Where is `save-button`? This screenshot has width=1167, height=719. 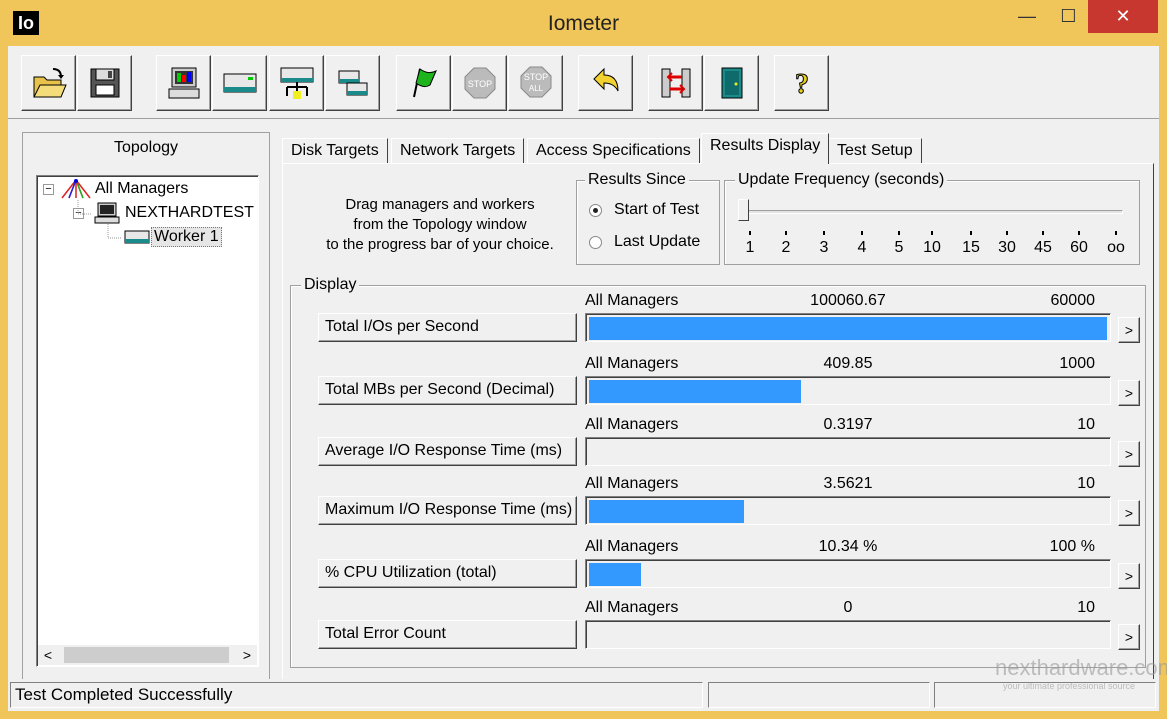 save-button is located at coordinates (104, 83).